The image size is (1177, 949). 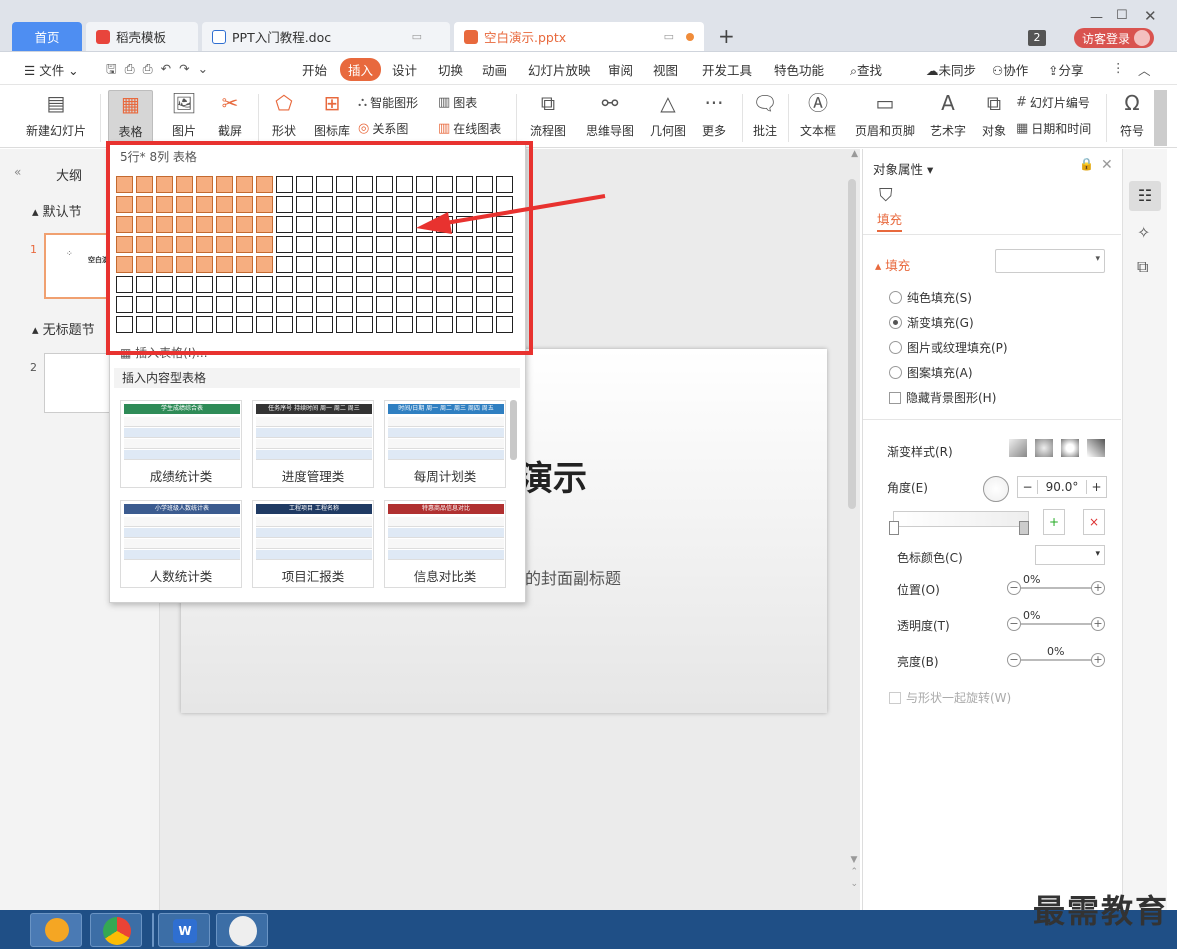 I want to click on flowchart-button: ⧉ 流程图, so click(x=548, y=112).